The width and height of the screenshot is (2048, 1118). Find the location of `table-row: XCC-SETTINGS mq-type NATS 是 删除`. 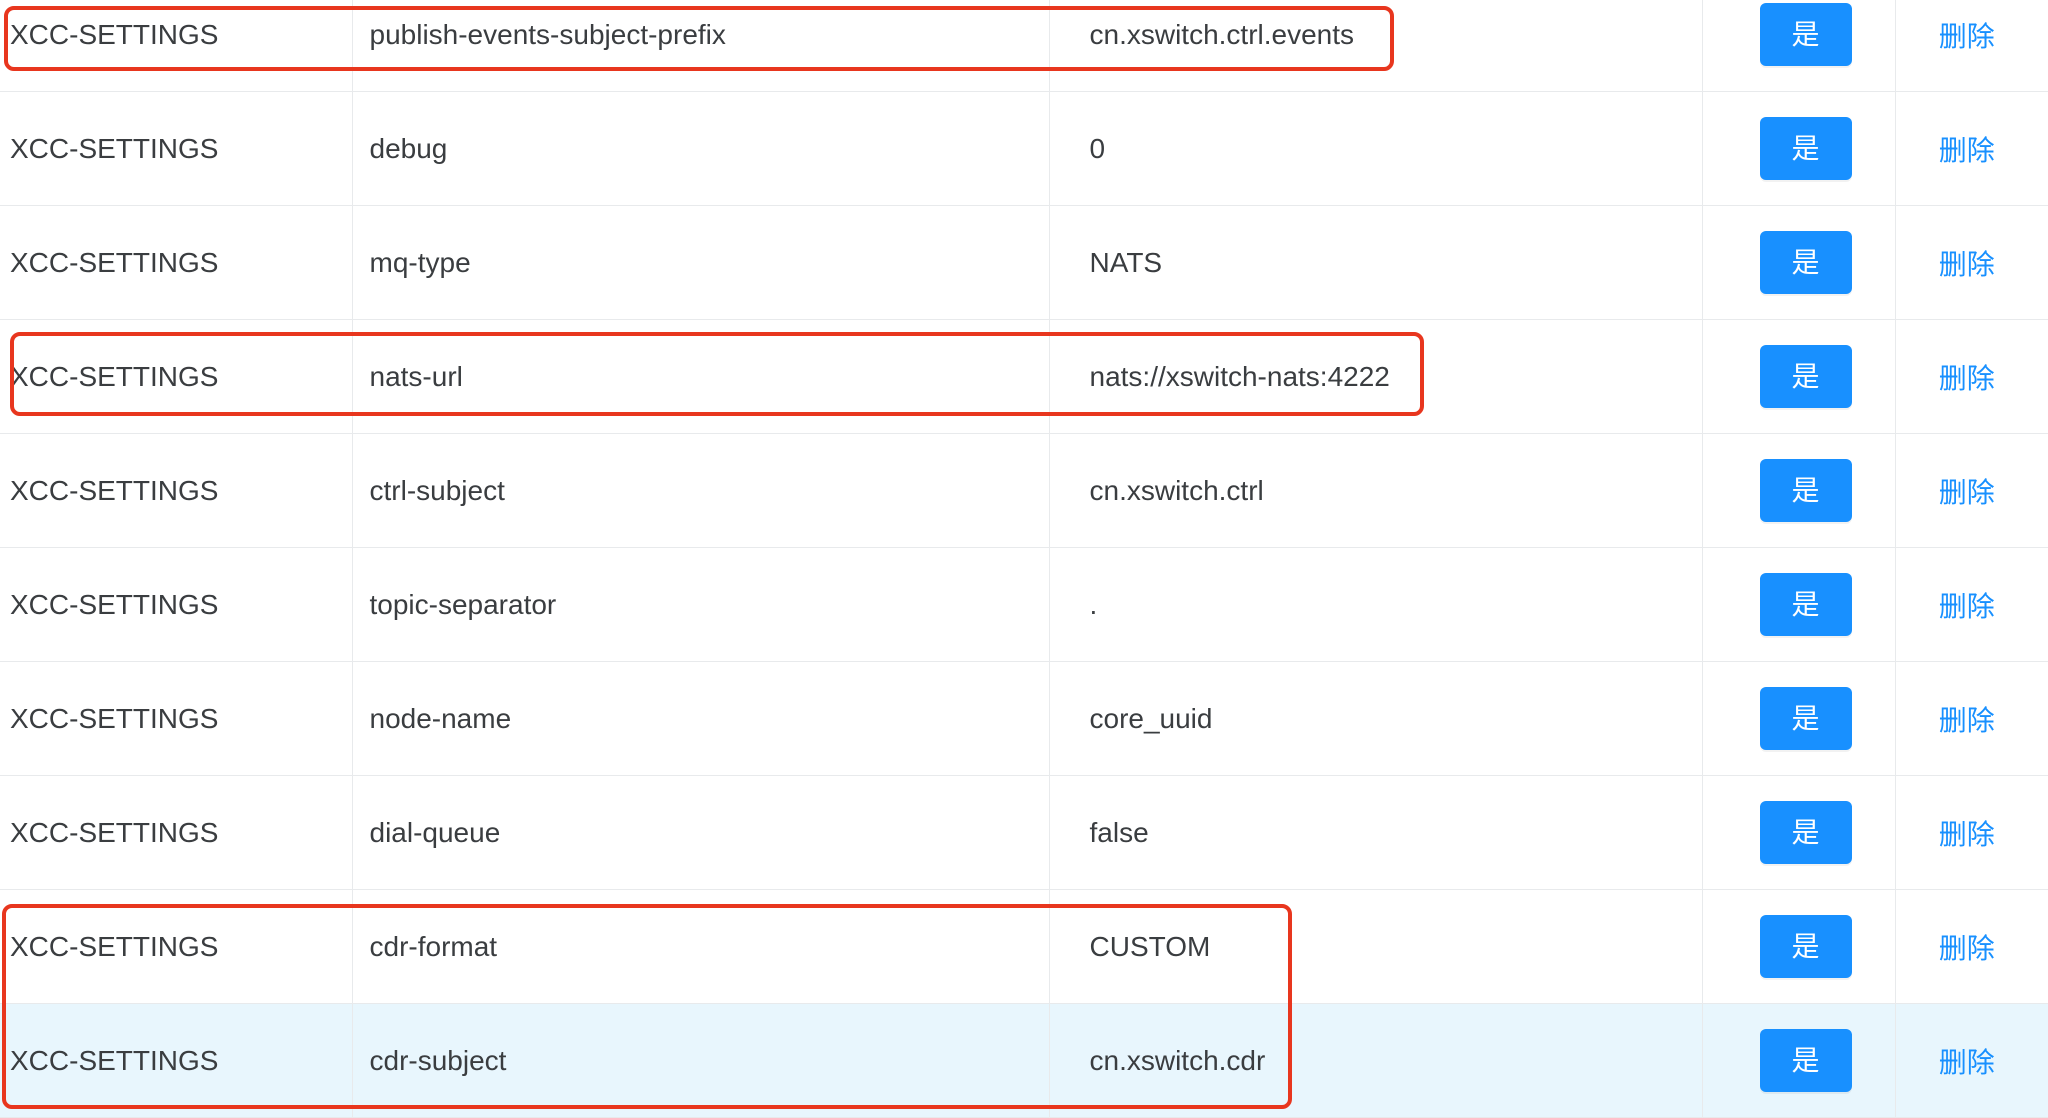

table-row: XCC-SETTINGS mq-type NATS 是 删除 is located at coordinates (1024, 262).